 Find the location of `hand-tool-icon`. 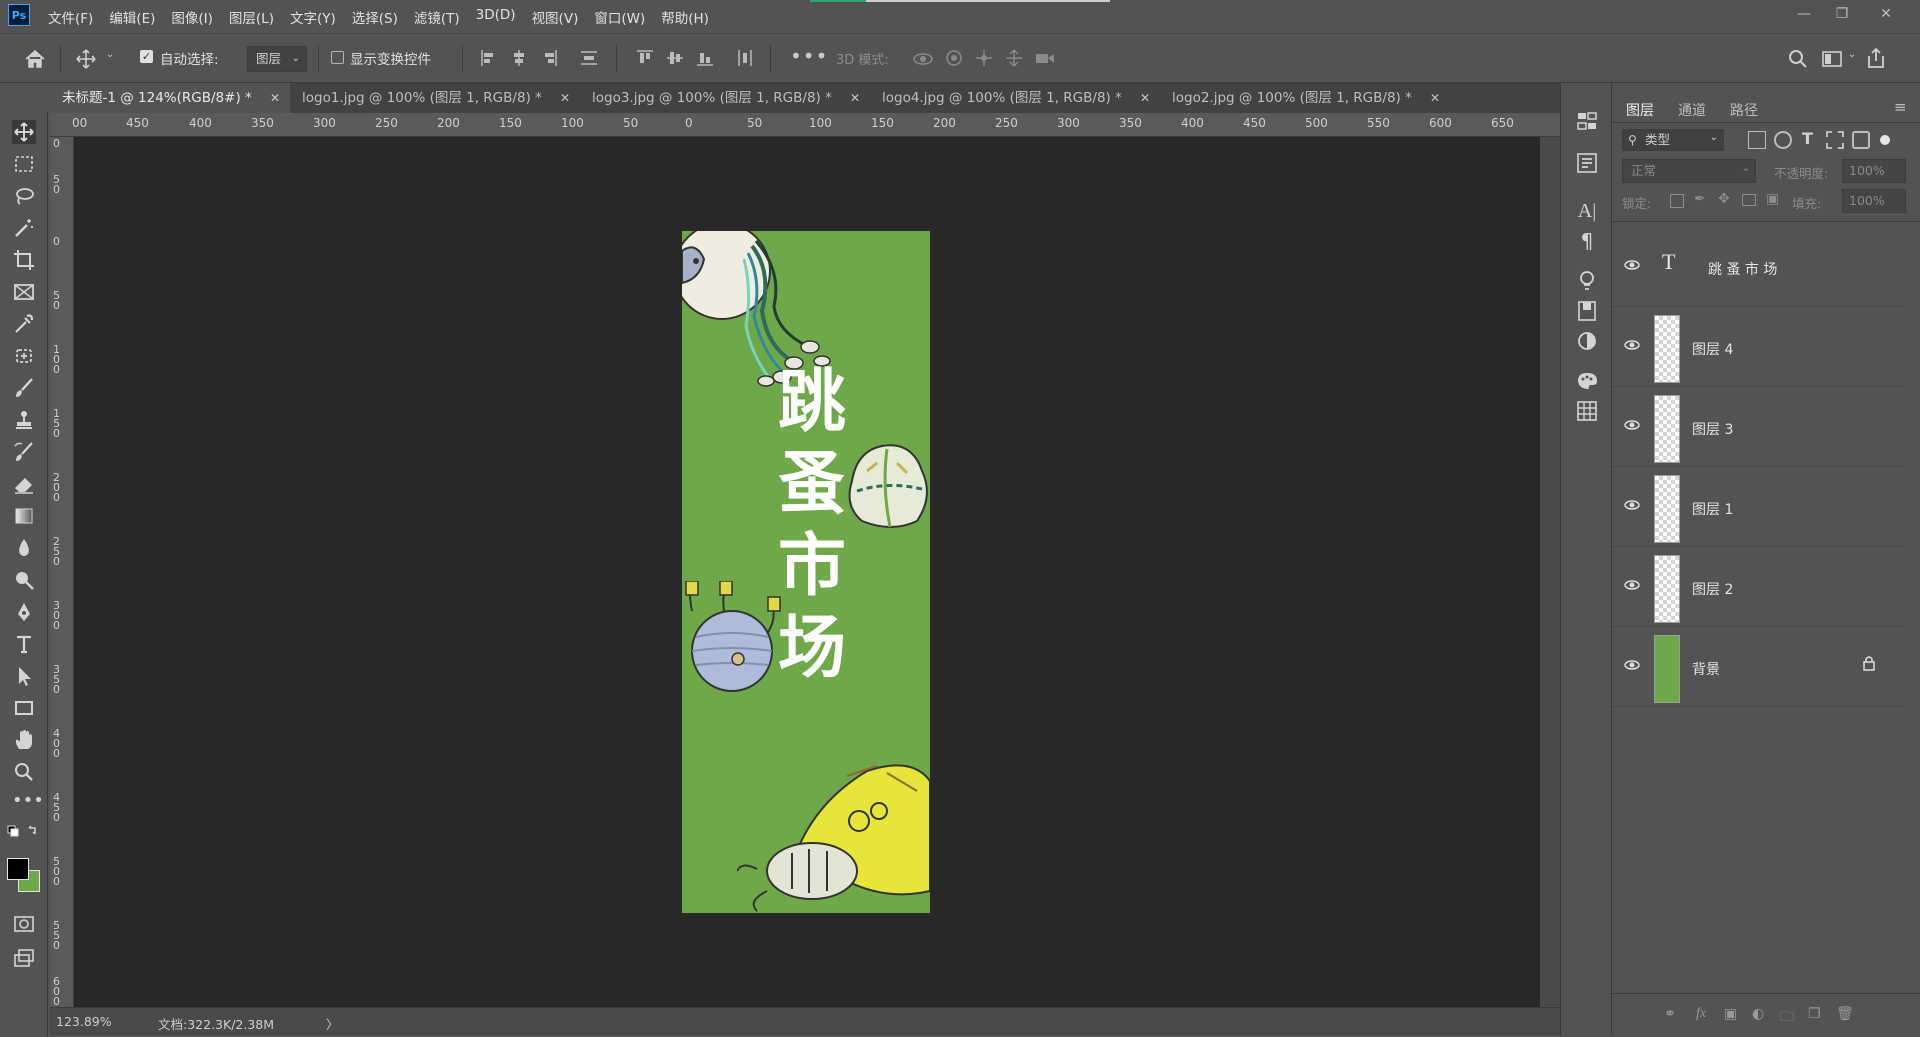

hand-tool-icon is located at coordinates (24, 740).